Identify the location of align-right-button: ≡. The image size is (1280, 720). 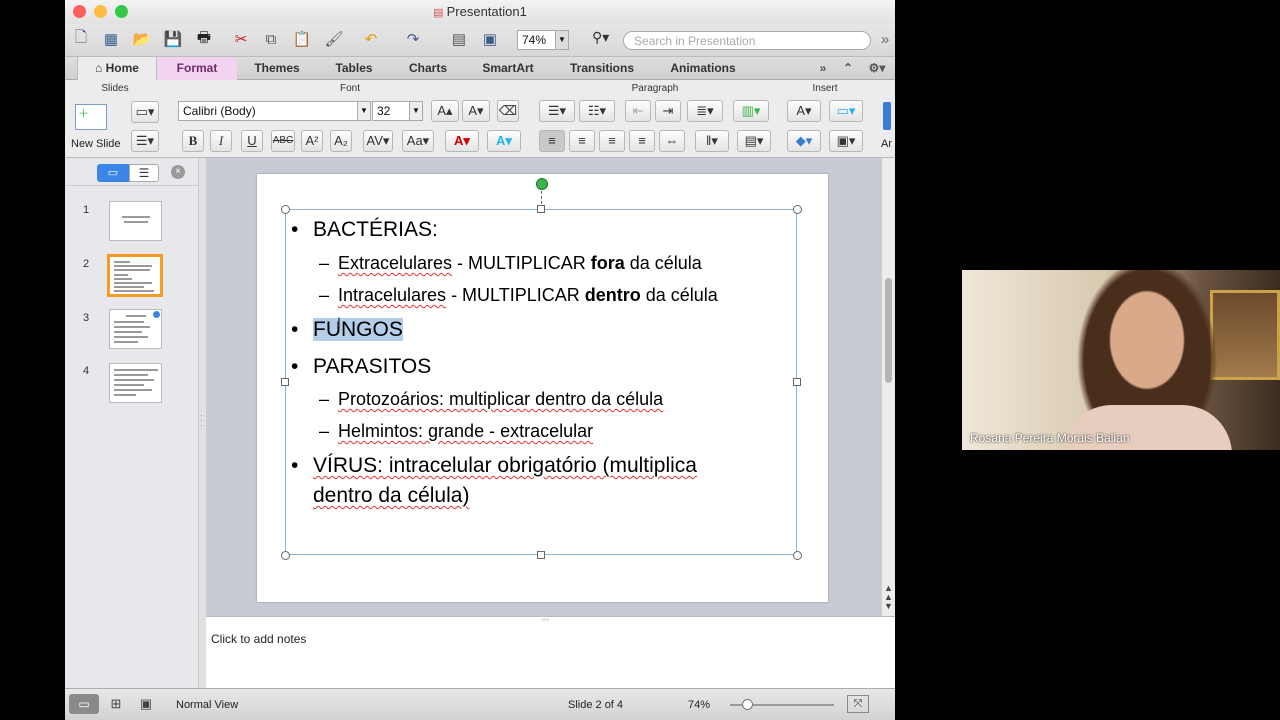
(612, 141).